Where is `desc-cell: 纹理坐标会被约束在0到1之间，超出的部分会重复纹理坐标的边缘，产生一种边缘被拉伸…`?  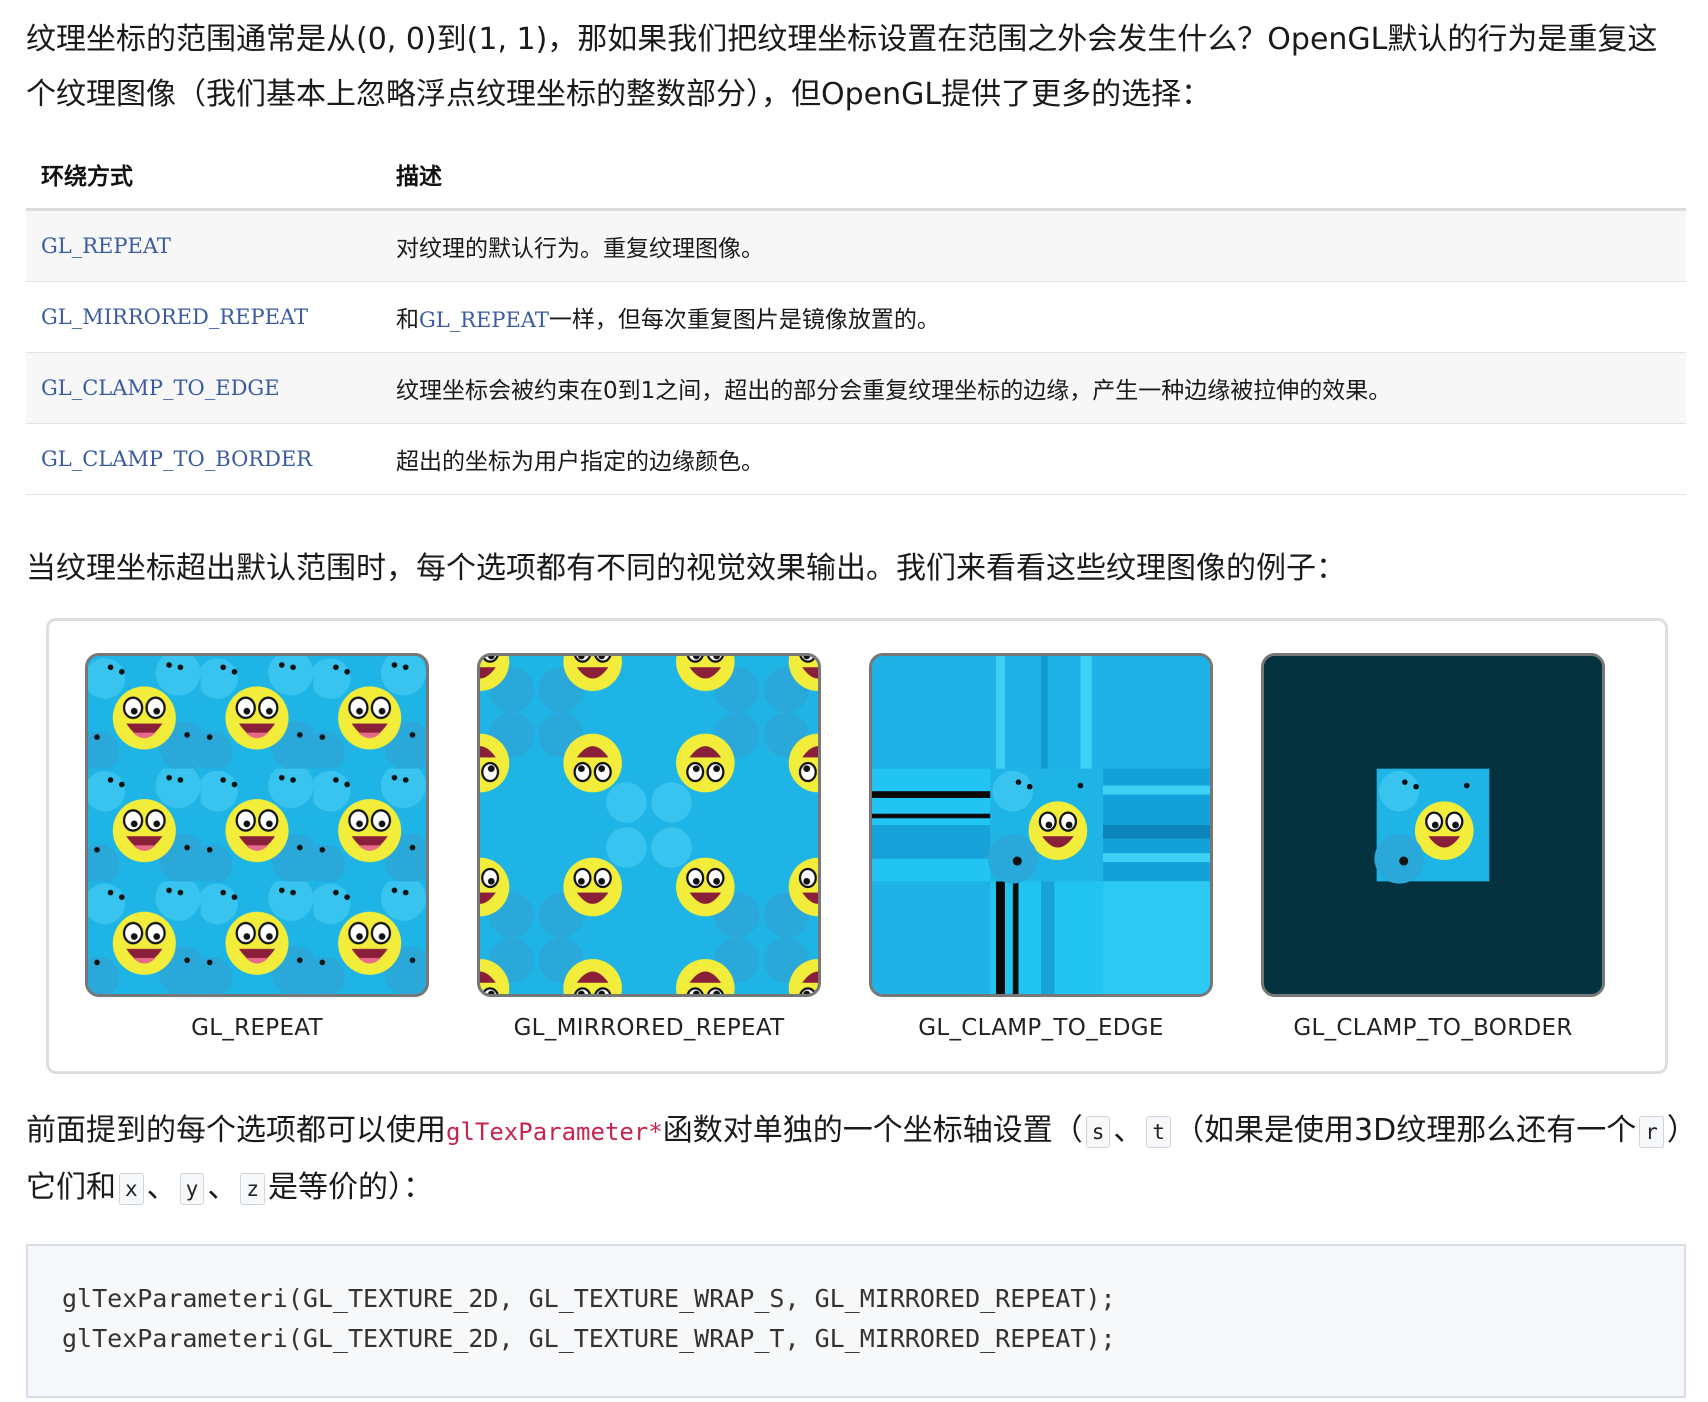 desc-cell: 纹理坐标会被约束在0到1之间，超出的部分会重复纹理坐标的边缘，产生一种边缘被拉伸… is located at coordinates (1033, 388).